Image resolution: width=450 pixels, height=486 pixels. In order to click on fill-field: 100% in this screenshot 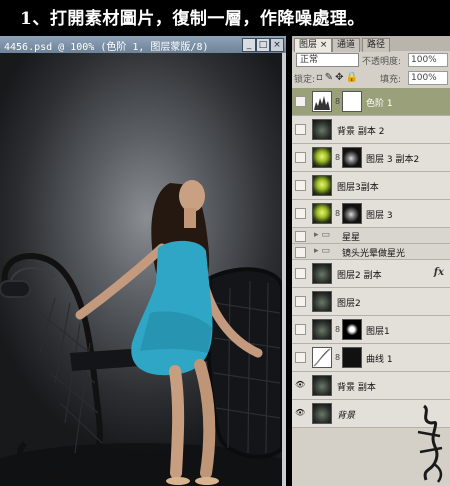, I will do `click(428, 78)`.